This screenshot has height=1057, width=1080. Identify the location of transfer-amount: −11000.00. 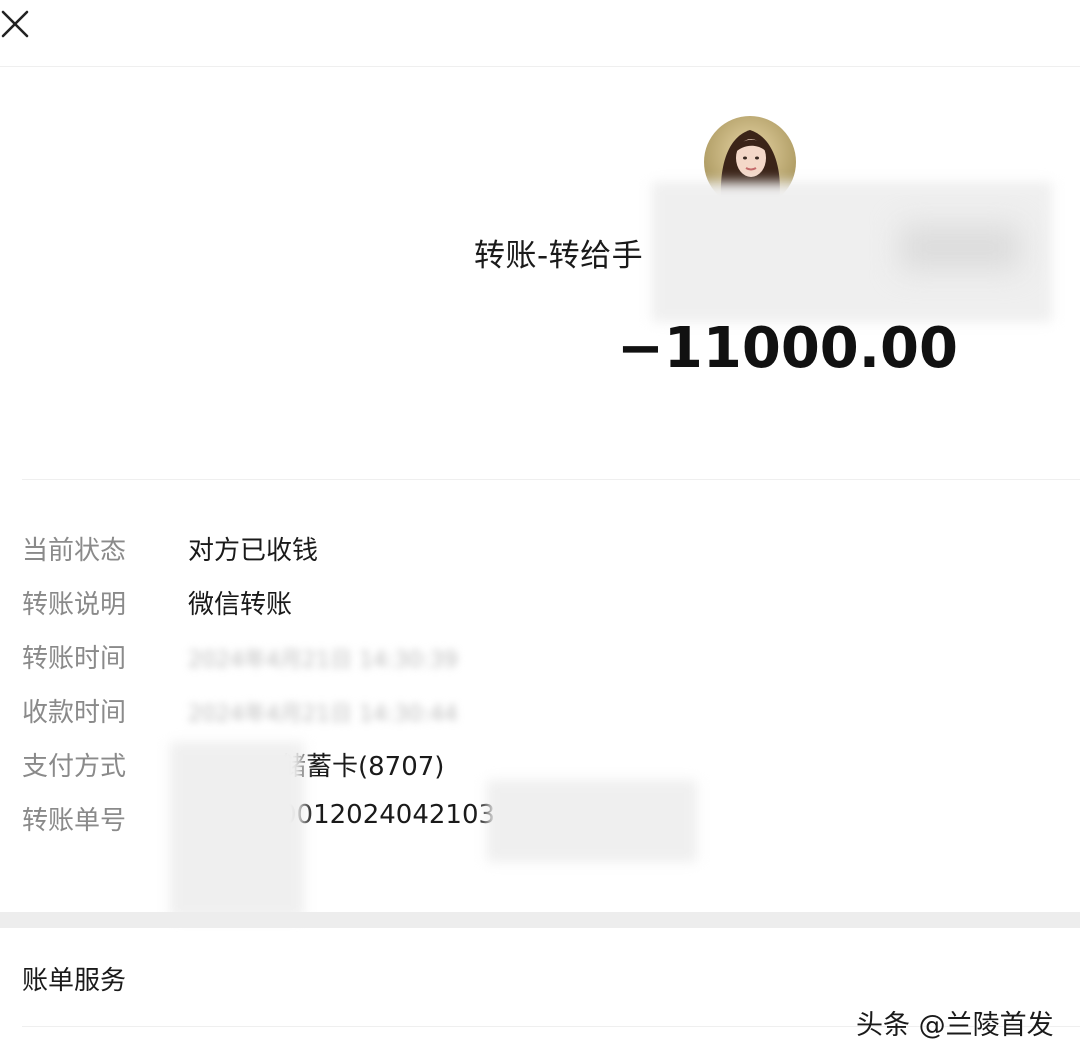
(787, 348).